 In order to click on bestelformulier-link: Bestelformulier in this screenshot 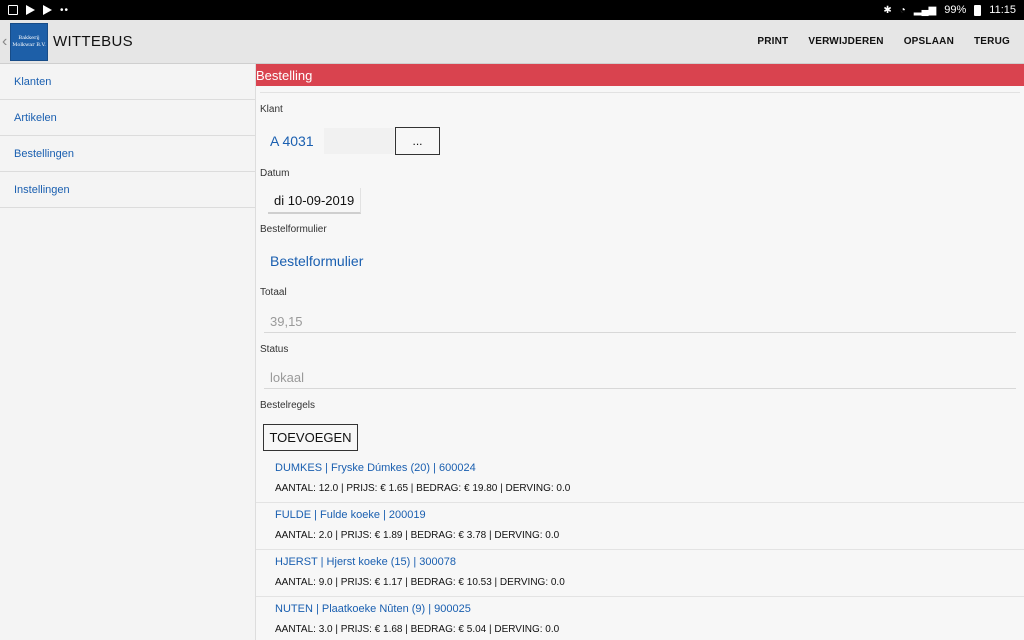, I will do `click(316, 261)`.